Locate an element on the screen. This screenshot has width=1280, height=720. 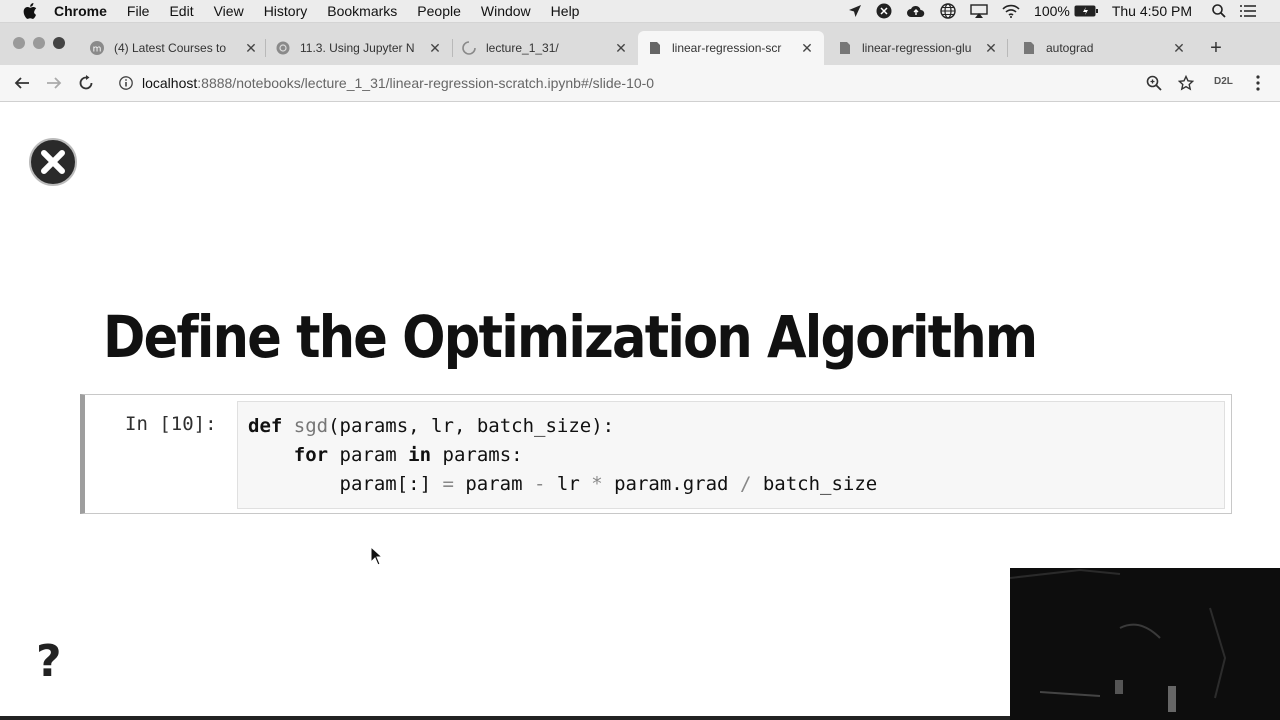
code-operator: = is located at coordinates (448, 484).